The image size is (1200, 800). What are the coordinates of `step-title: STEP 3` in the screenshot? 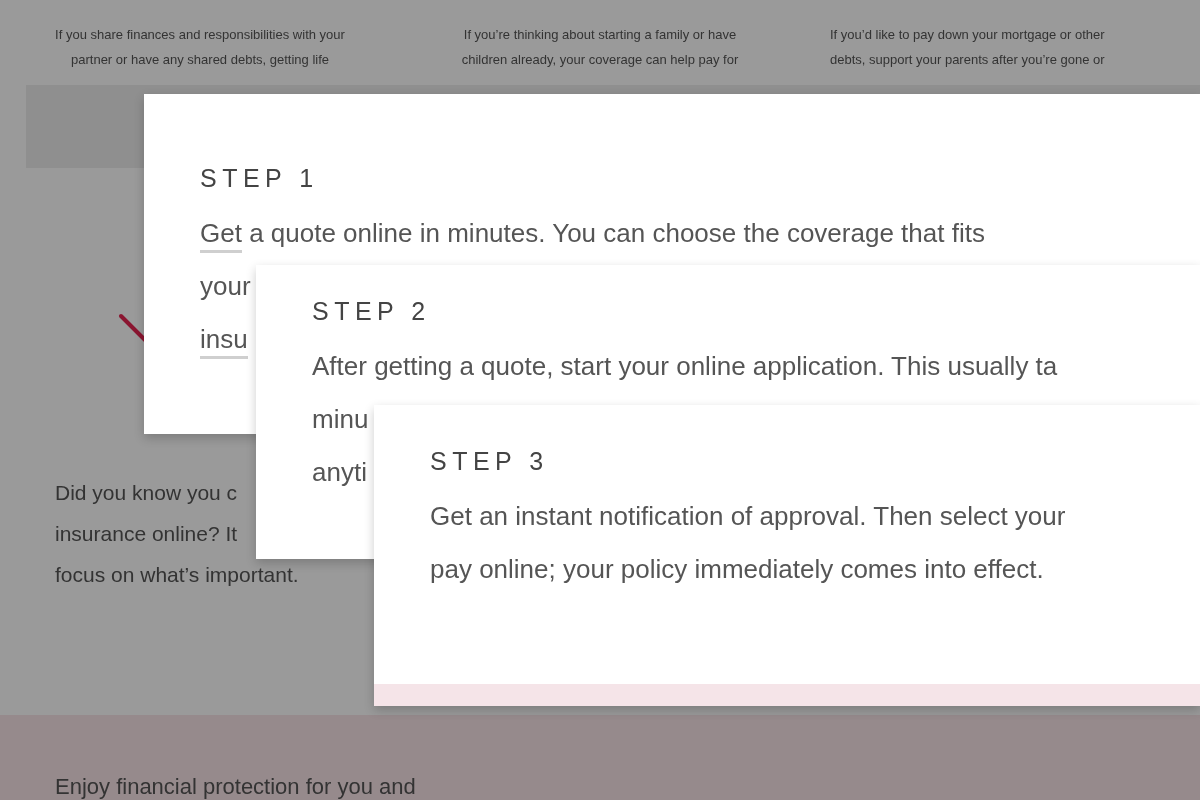 It's located at (489, 461).